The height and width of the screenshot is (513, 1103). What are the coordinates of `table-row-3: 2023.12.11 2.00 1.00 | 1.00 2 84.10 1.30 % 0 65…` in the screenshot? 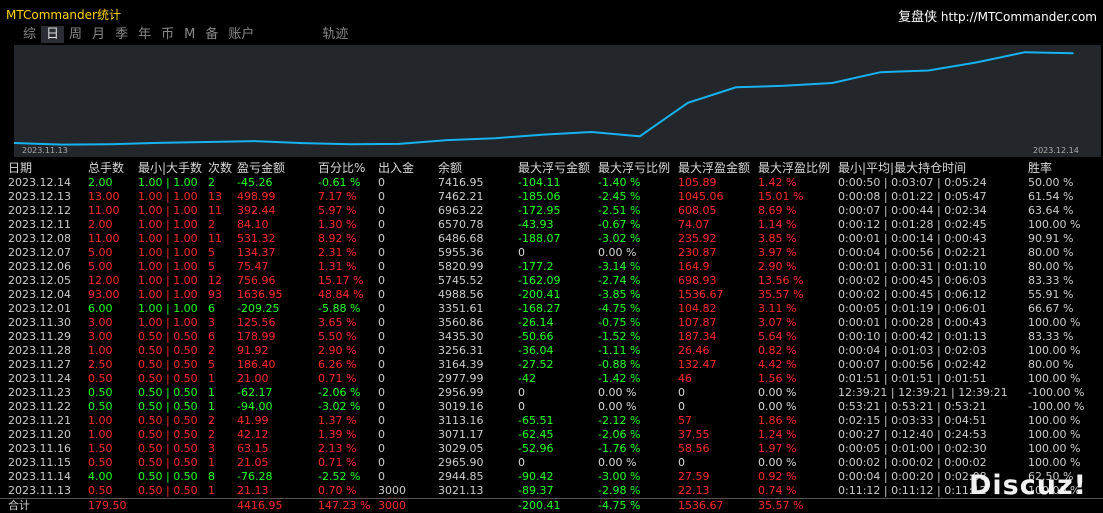 It's located at (551, 225).